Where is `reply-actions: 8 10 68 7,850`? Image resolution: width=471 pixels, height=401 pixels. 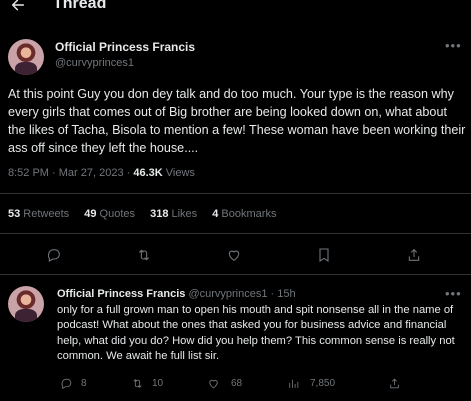 reply-actions: 8 10 68 7,850 is located at coordinates (235, 385).